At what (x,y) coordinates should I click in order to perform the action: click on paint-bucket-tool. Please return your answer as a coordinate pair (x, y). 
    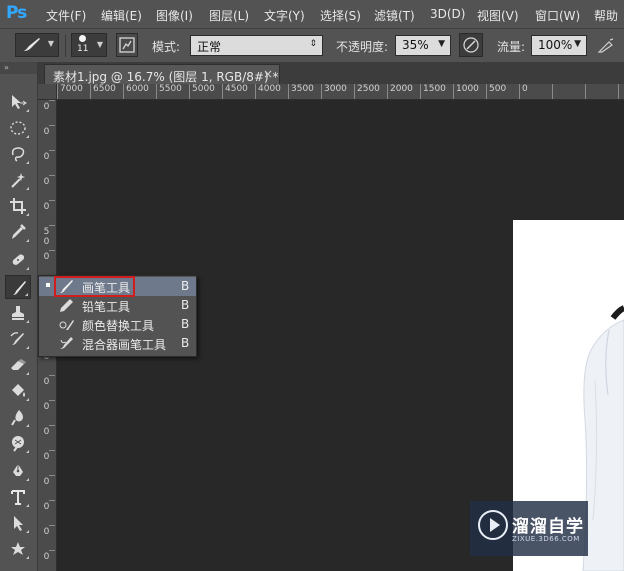
    Looking at the image, I should click on (18, 391).